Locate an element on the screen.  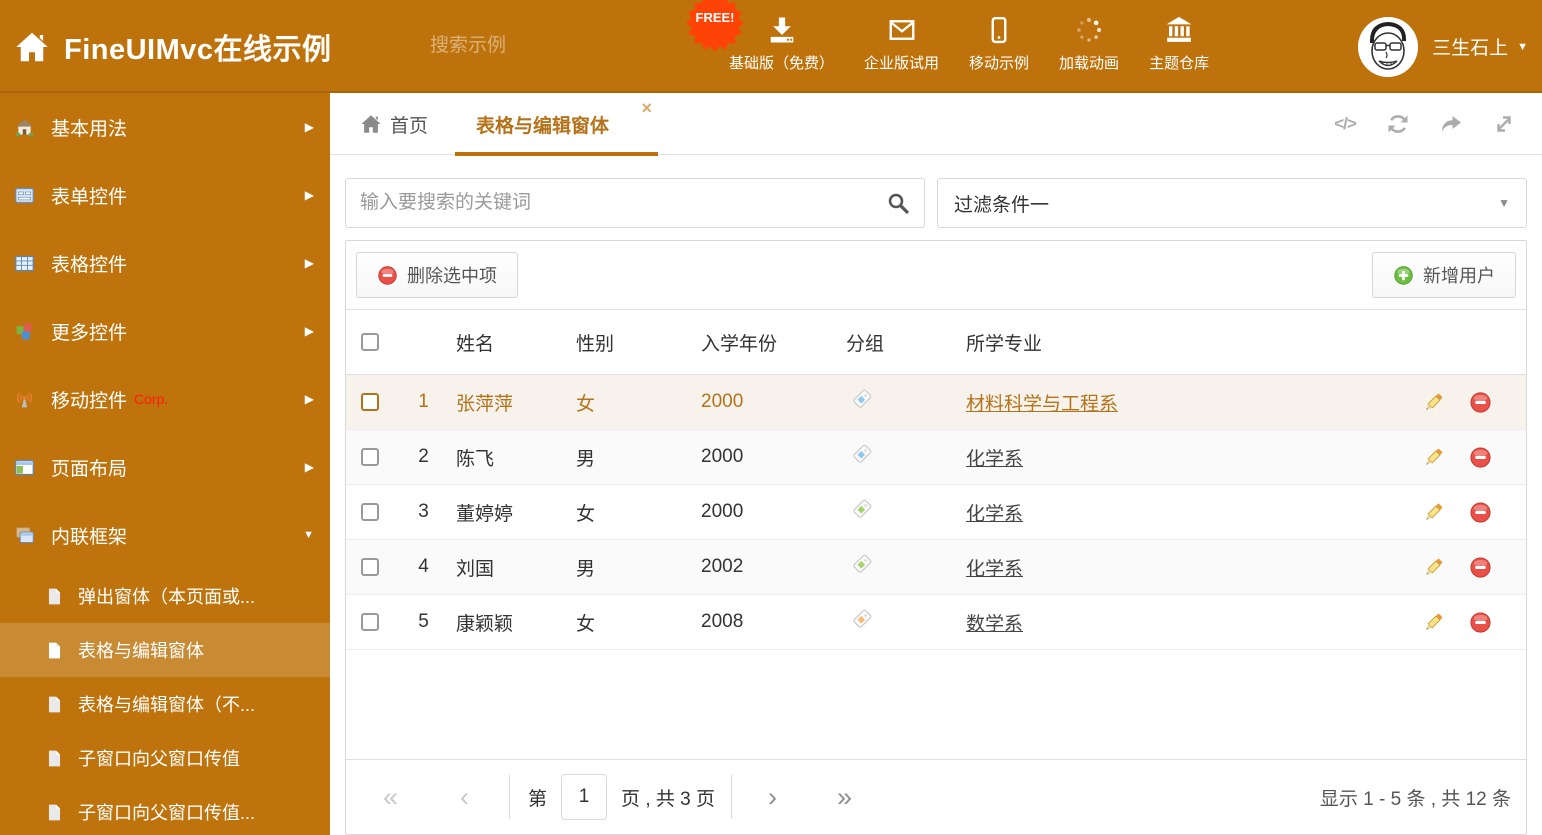
sidebar-item-page-layout: 页面布局 ▶ is located at coordinates (165, 467).